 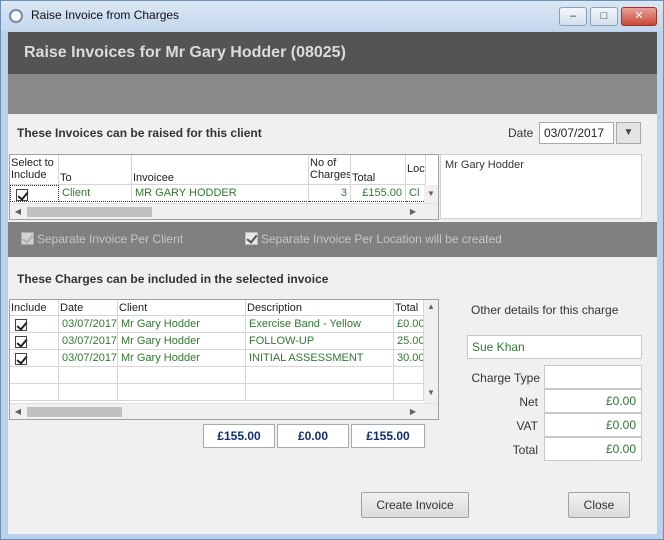 I want to click on col-header-invoicee: Invoicee, so click(x=220, y=170).